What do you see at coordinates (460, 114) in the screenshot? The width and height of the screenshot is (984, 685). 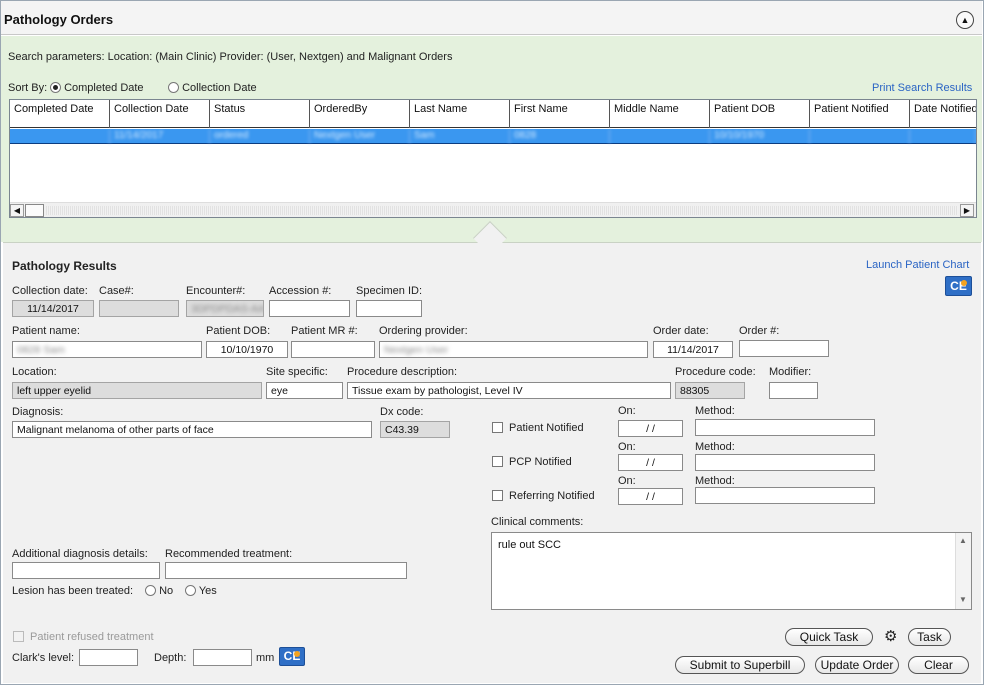 I see `col-last-name: Last Name` at bounding box center [460, 114].